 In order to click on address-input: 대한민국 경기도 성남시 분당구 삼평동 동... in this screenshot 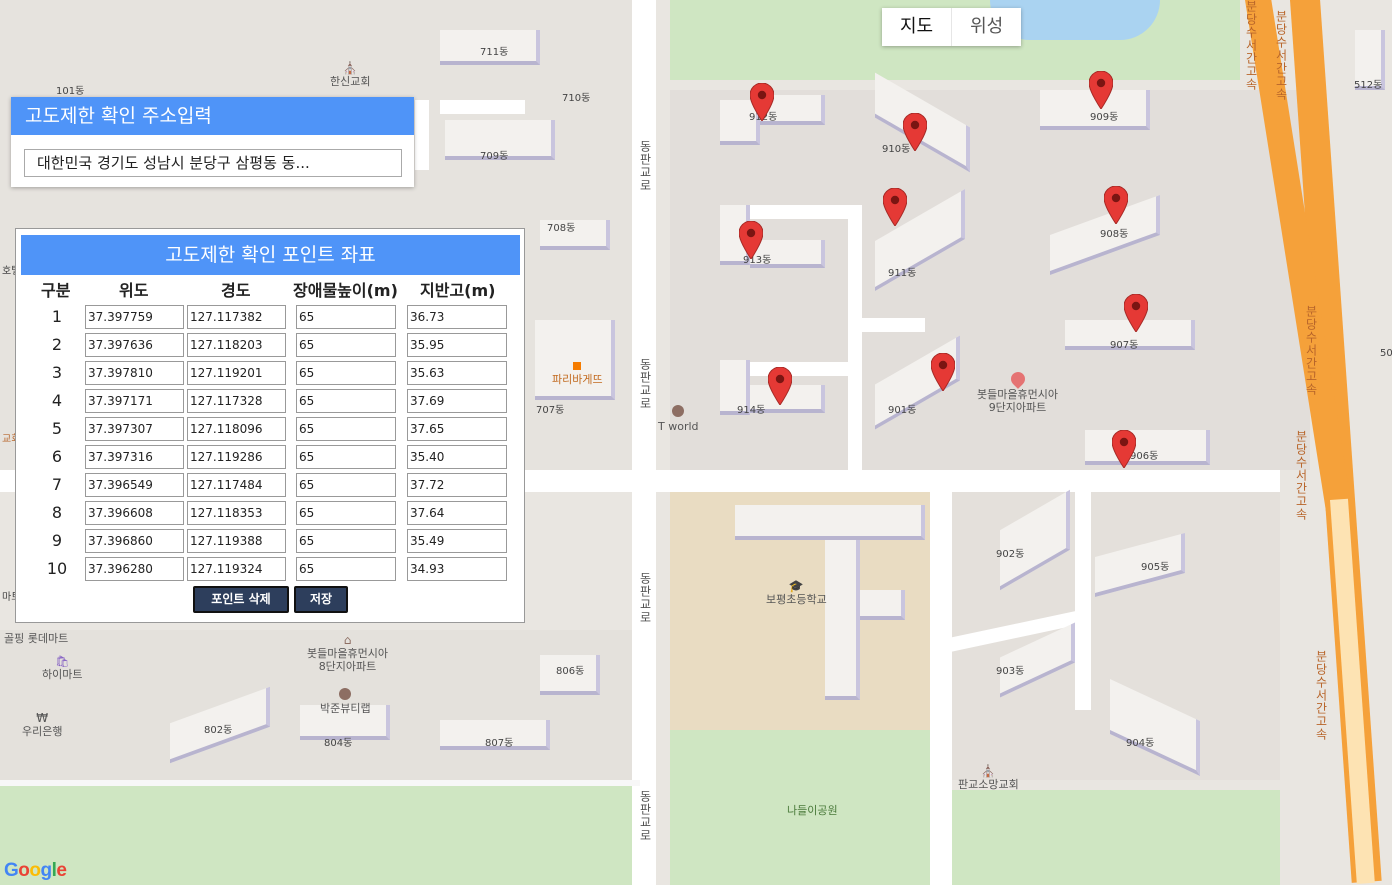, I will do `click(213, 163)`.